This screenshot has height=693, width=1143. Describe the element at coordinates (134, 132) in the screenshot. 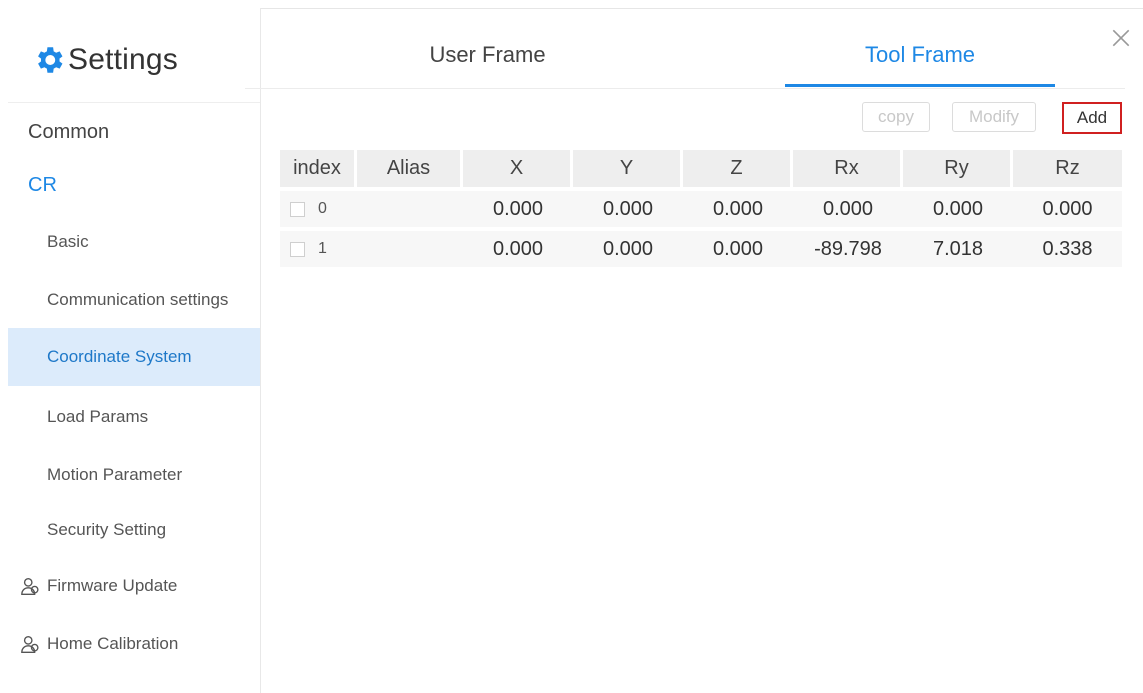

I see `sidebar-item-common: Common` at that location.